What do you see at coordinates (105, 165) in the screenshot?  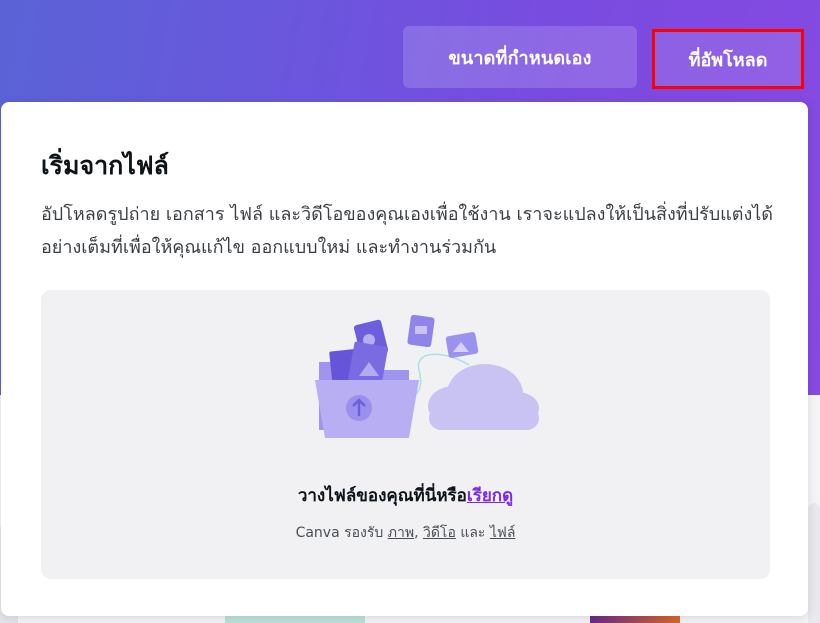 I see `panel-title: เริ่มจากไฟล์` at bounding box center [105, 165].